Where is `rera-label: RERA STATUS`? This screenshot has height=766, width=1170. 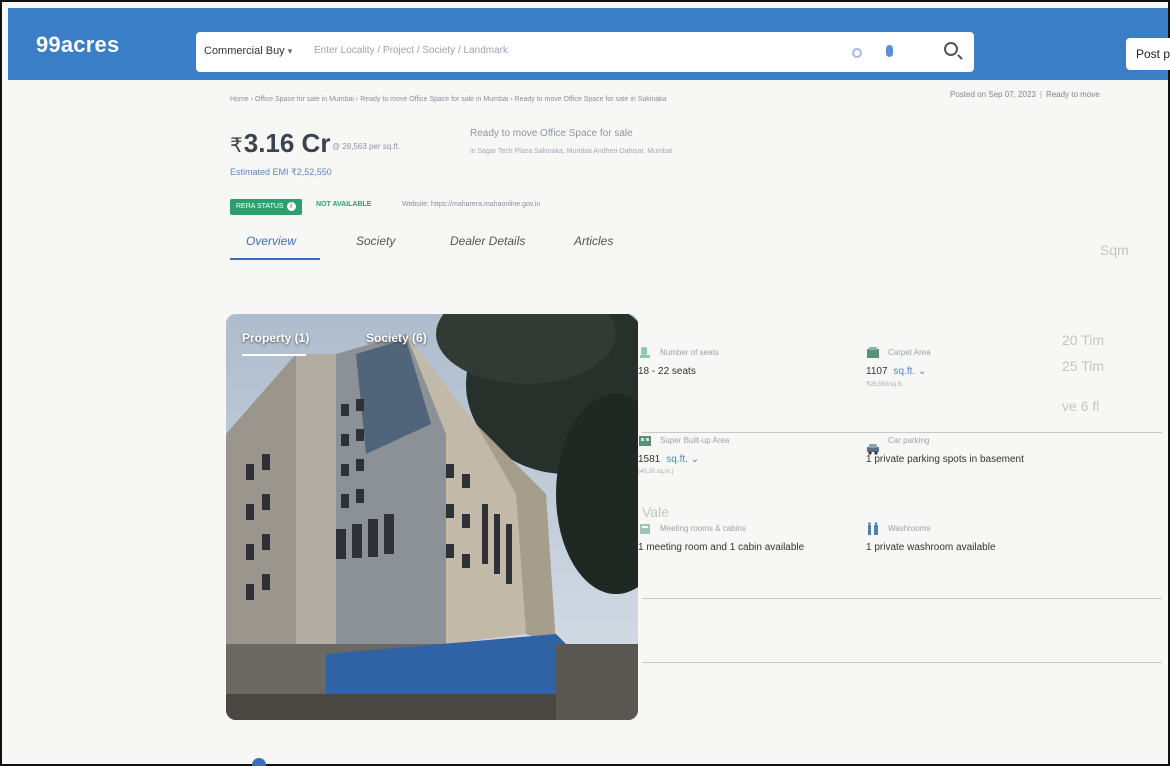
rera-label: RERA STATUS is located at coordinates (260, 206).